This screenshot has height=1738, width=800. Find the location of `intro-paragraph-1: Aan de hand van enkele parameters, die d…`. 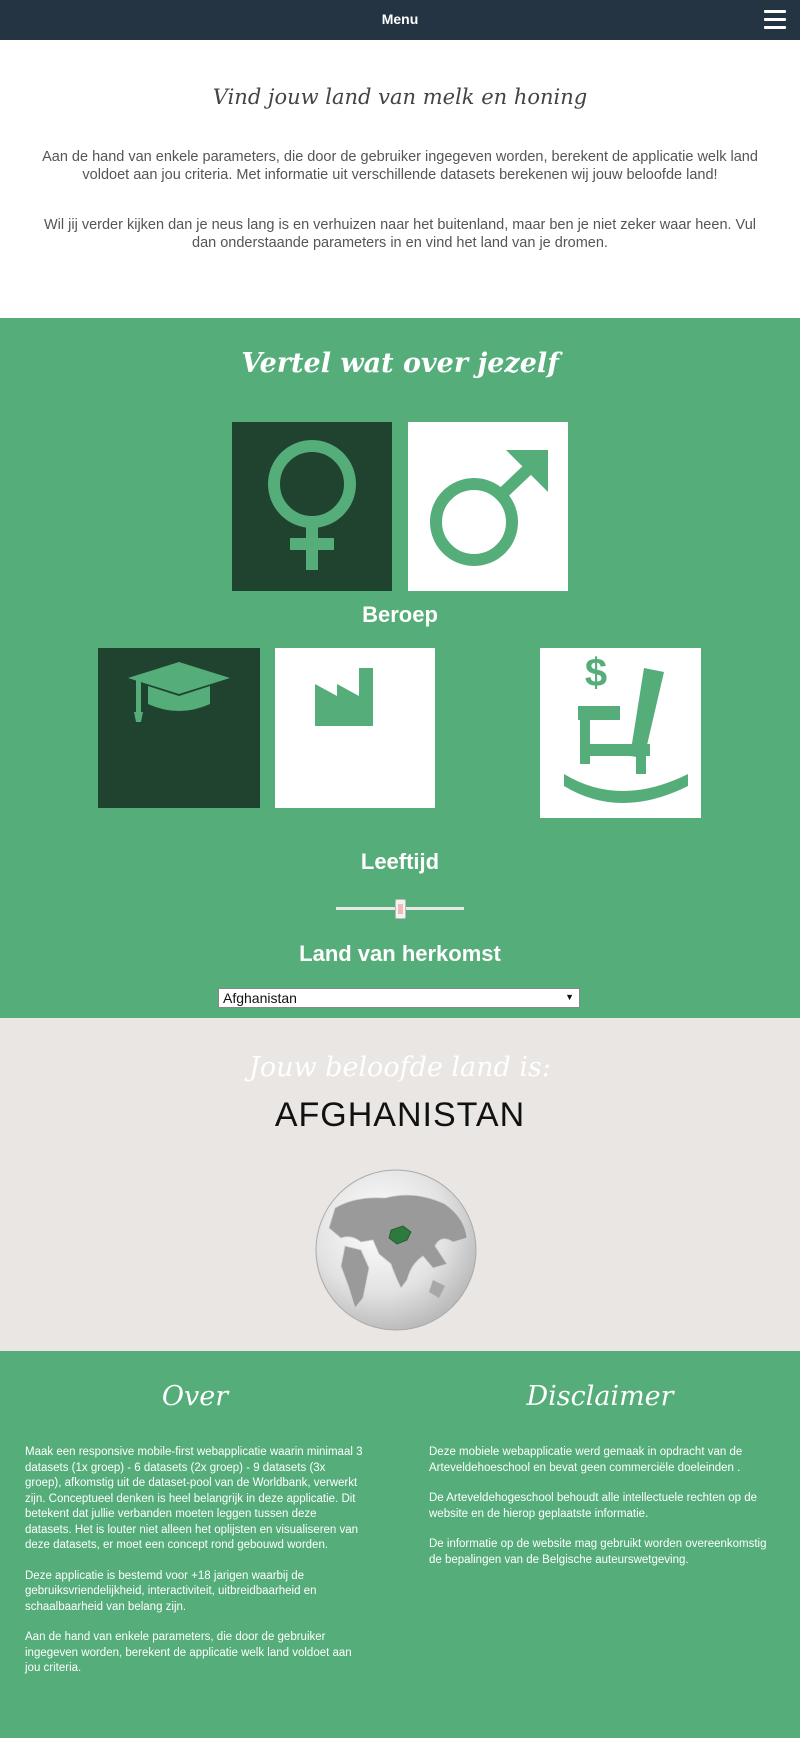

intro-paragraph-1: Aan de hand van enkele parameters, die d… is located at coordinates (400, 166).